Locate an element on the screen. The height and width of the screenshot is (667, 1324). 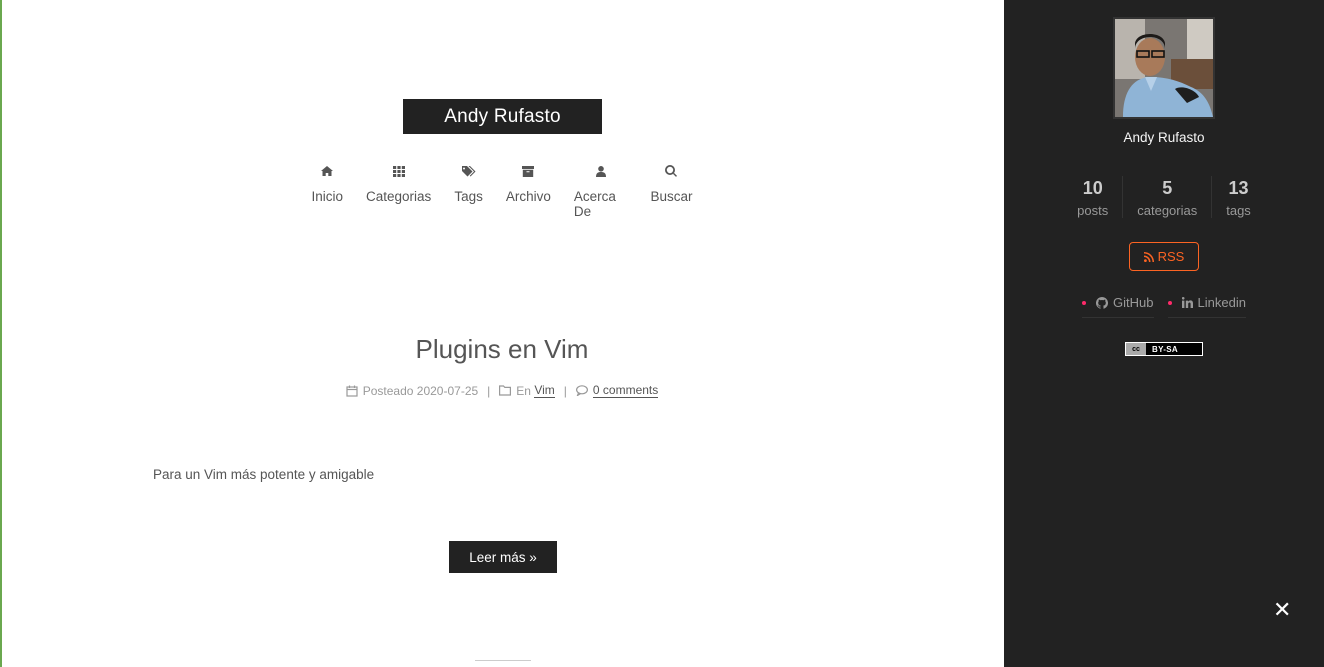
menu-item-label: Inicio is located at coordinates (327, 196).